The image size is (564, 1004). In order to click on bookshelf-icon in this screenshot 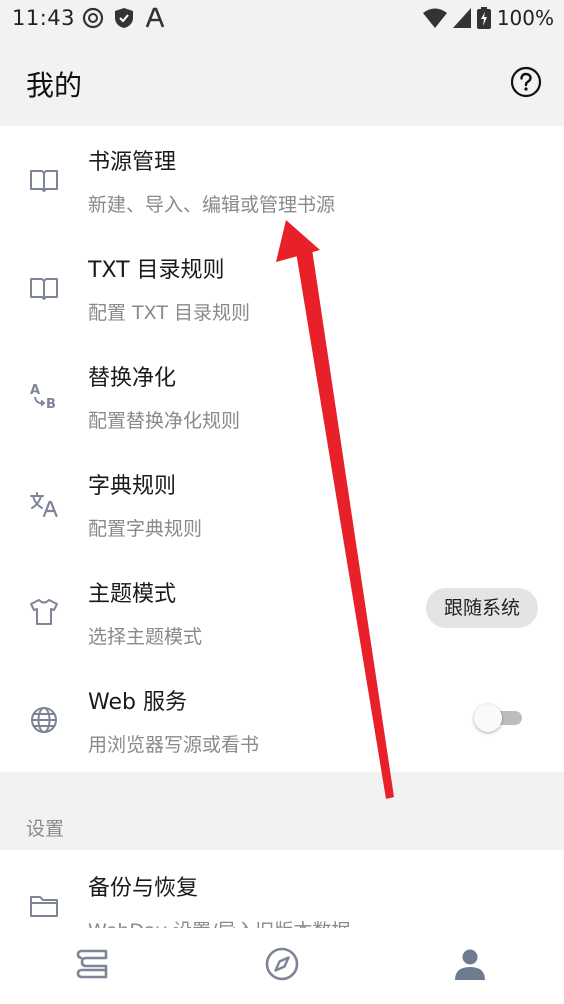, I will do `click(92, 964)`.